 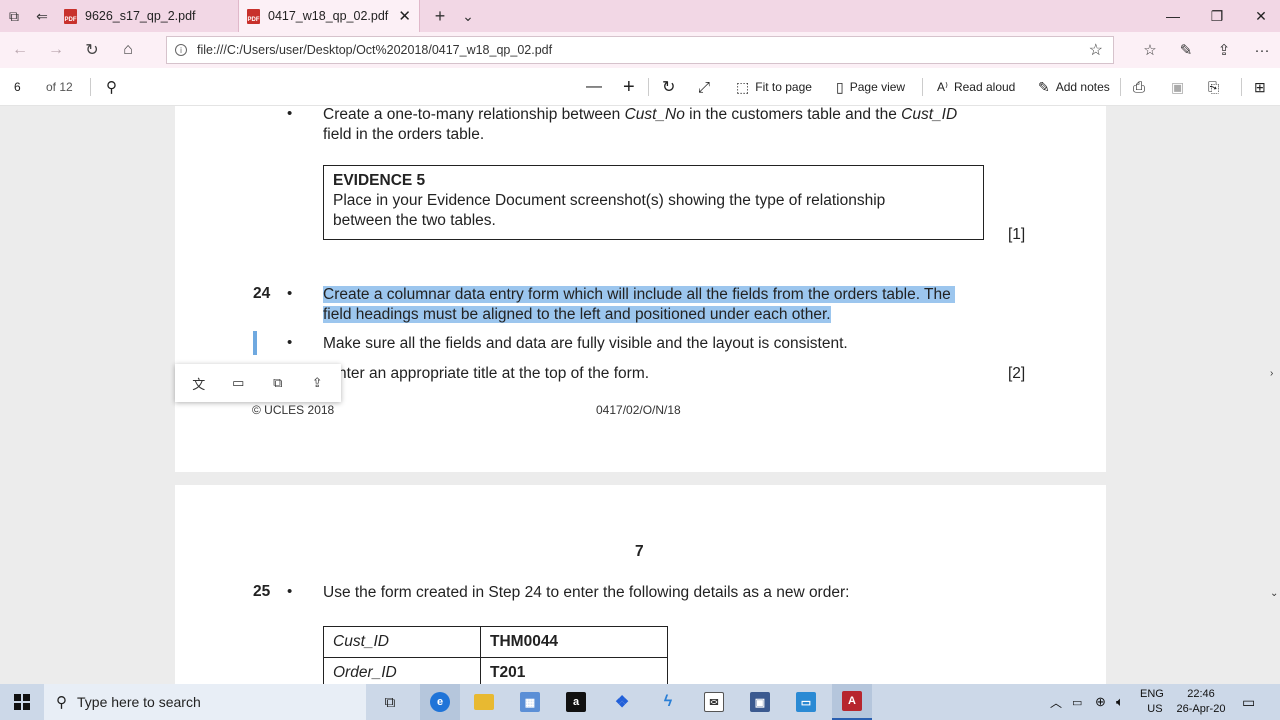 I want to click on vscode-app: ϟ, so click(x=668, y=702).